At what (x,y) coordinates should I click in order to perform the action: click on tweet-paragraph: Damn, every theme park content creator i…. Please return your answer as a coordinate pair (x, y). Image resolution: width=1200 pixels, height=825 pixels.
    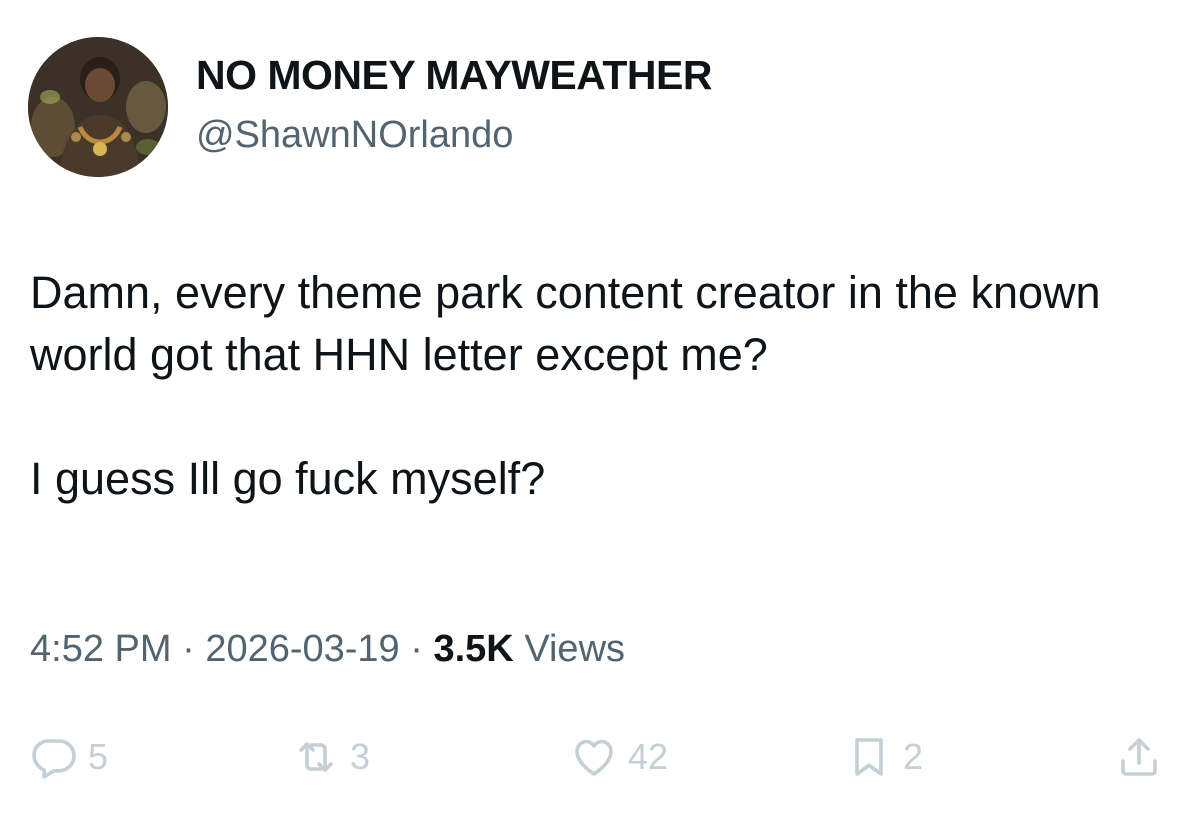
    Looking at the image, I should click on (565, 323).